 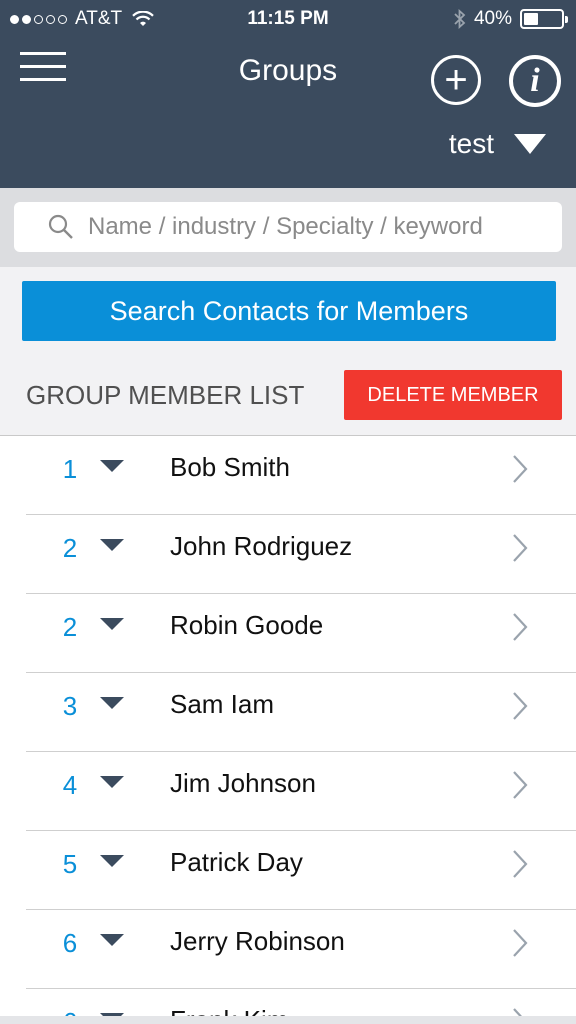 I want to click on bluetooth-icon, so click(x=460, y=19).